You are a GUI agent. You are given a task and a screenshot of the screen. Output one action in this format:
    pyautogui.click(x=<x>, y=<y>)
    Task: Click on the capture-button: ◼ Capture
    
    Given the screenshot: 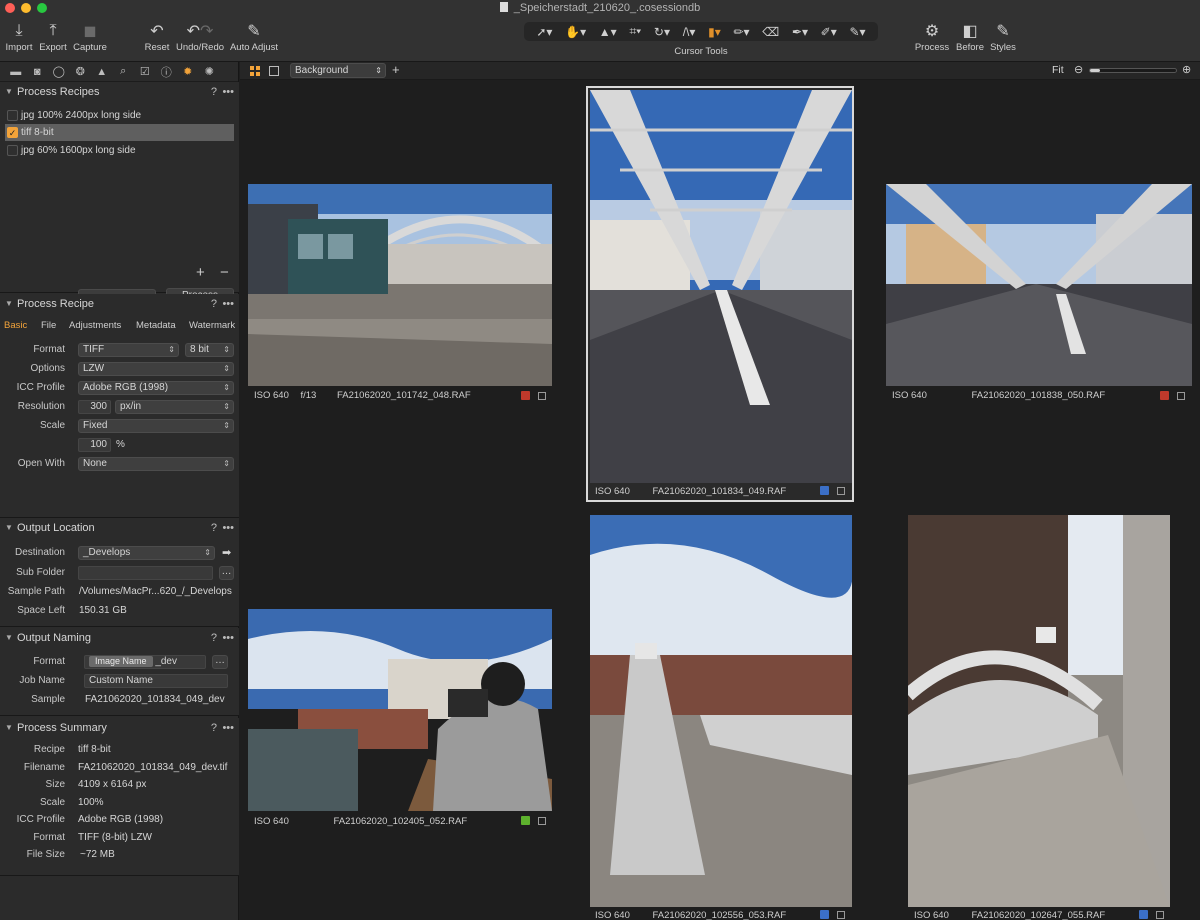 What is the action you would take?
    pyautogui.click(x=90, y=36)
    